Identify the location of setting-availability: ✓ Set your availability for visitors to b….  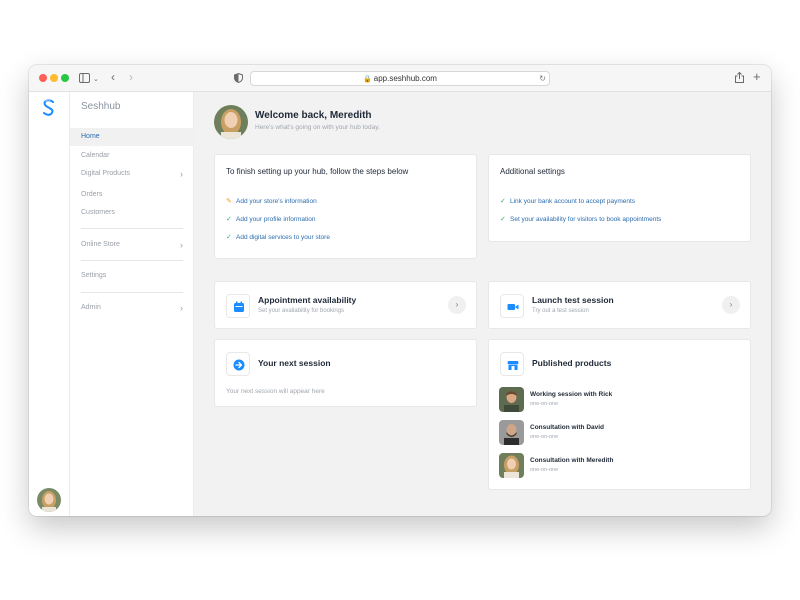
(580, 219).